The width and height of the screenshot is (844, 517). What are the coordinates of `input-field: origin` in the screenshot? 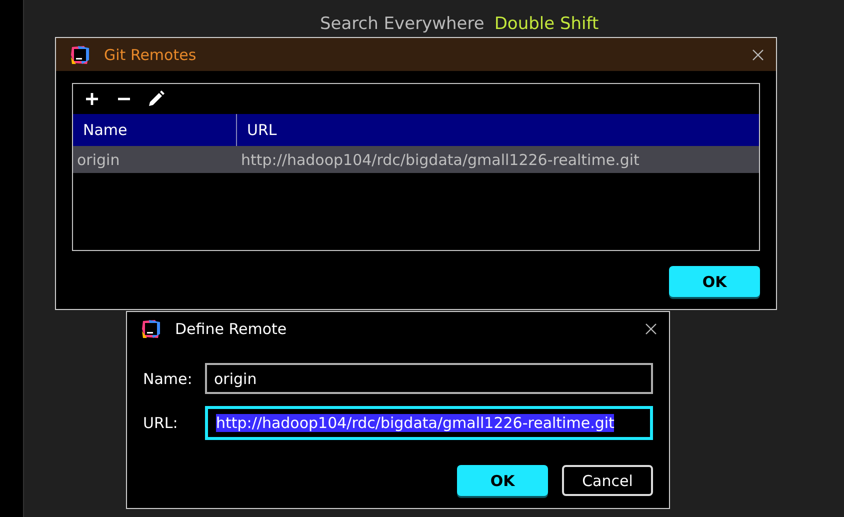 It's located at (429, 378).